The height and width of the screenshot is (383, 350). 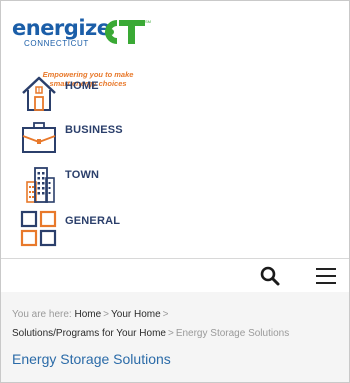 I want to click on header-divider, so click(x=175, y=258).